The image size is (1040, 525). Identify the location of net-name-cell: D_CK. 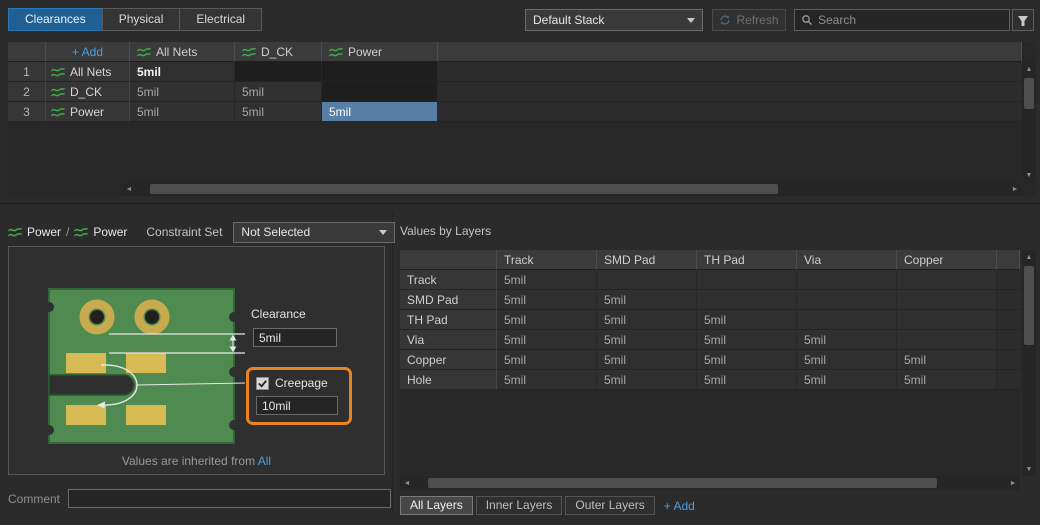
(88, 92).